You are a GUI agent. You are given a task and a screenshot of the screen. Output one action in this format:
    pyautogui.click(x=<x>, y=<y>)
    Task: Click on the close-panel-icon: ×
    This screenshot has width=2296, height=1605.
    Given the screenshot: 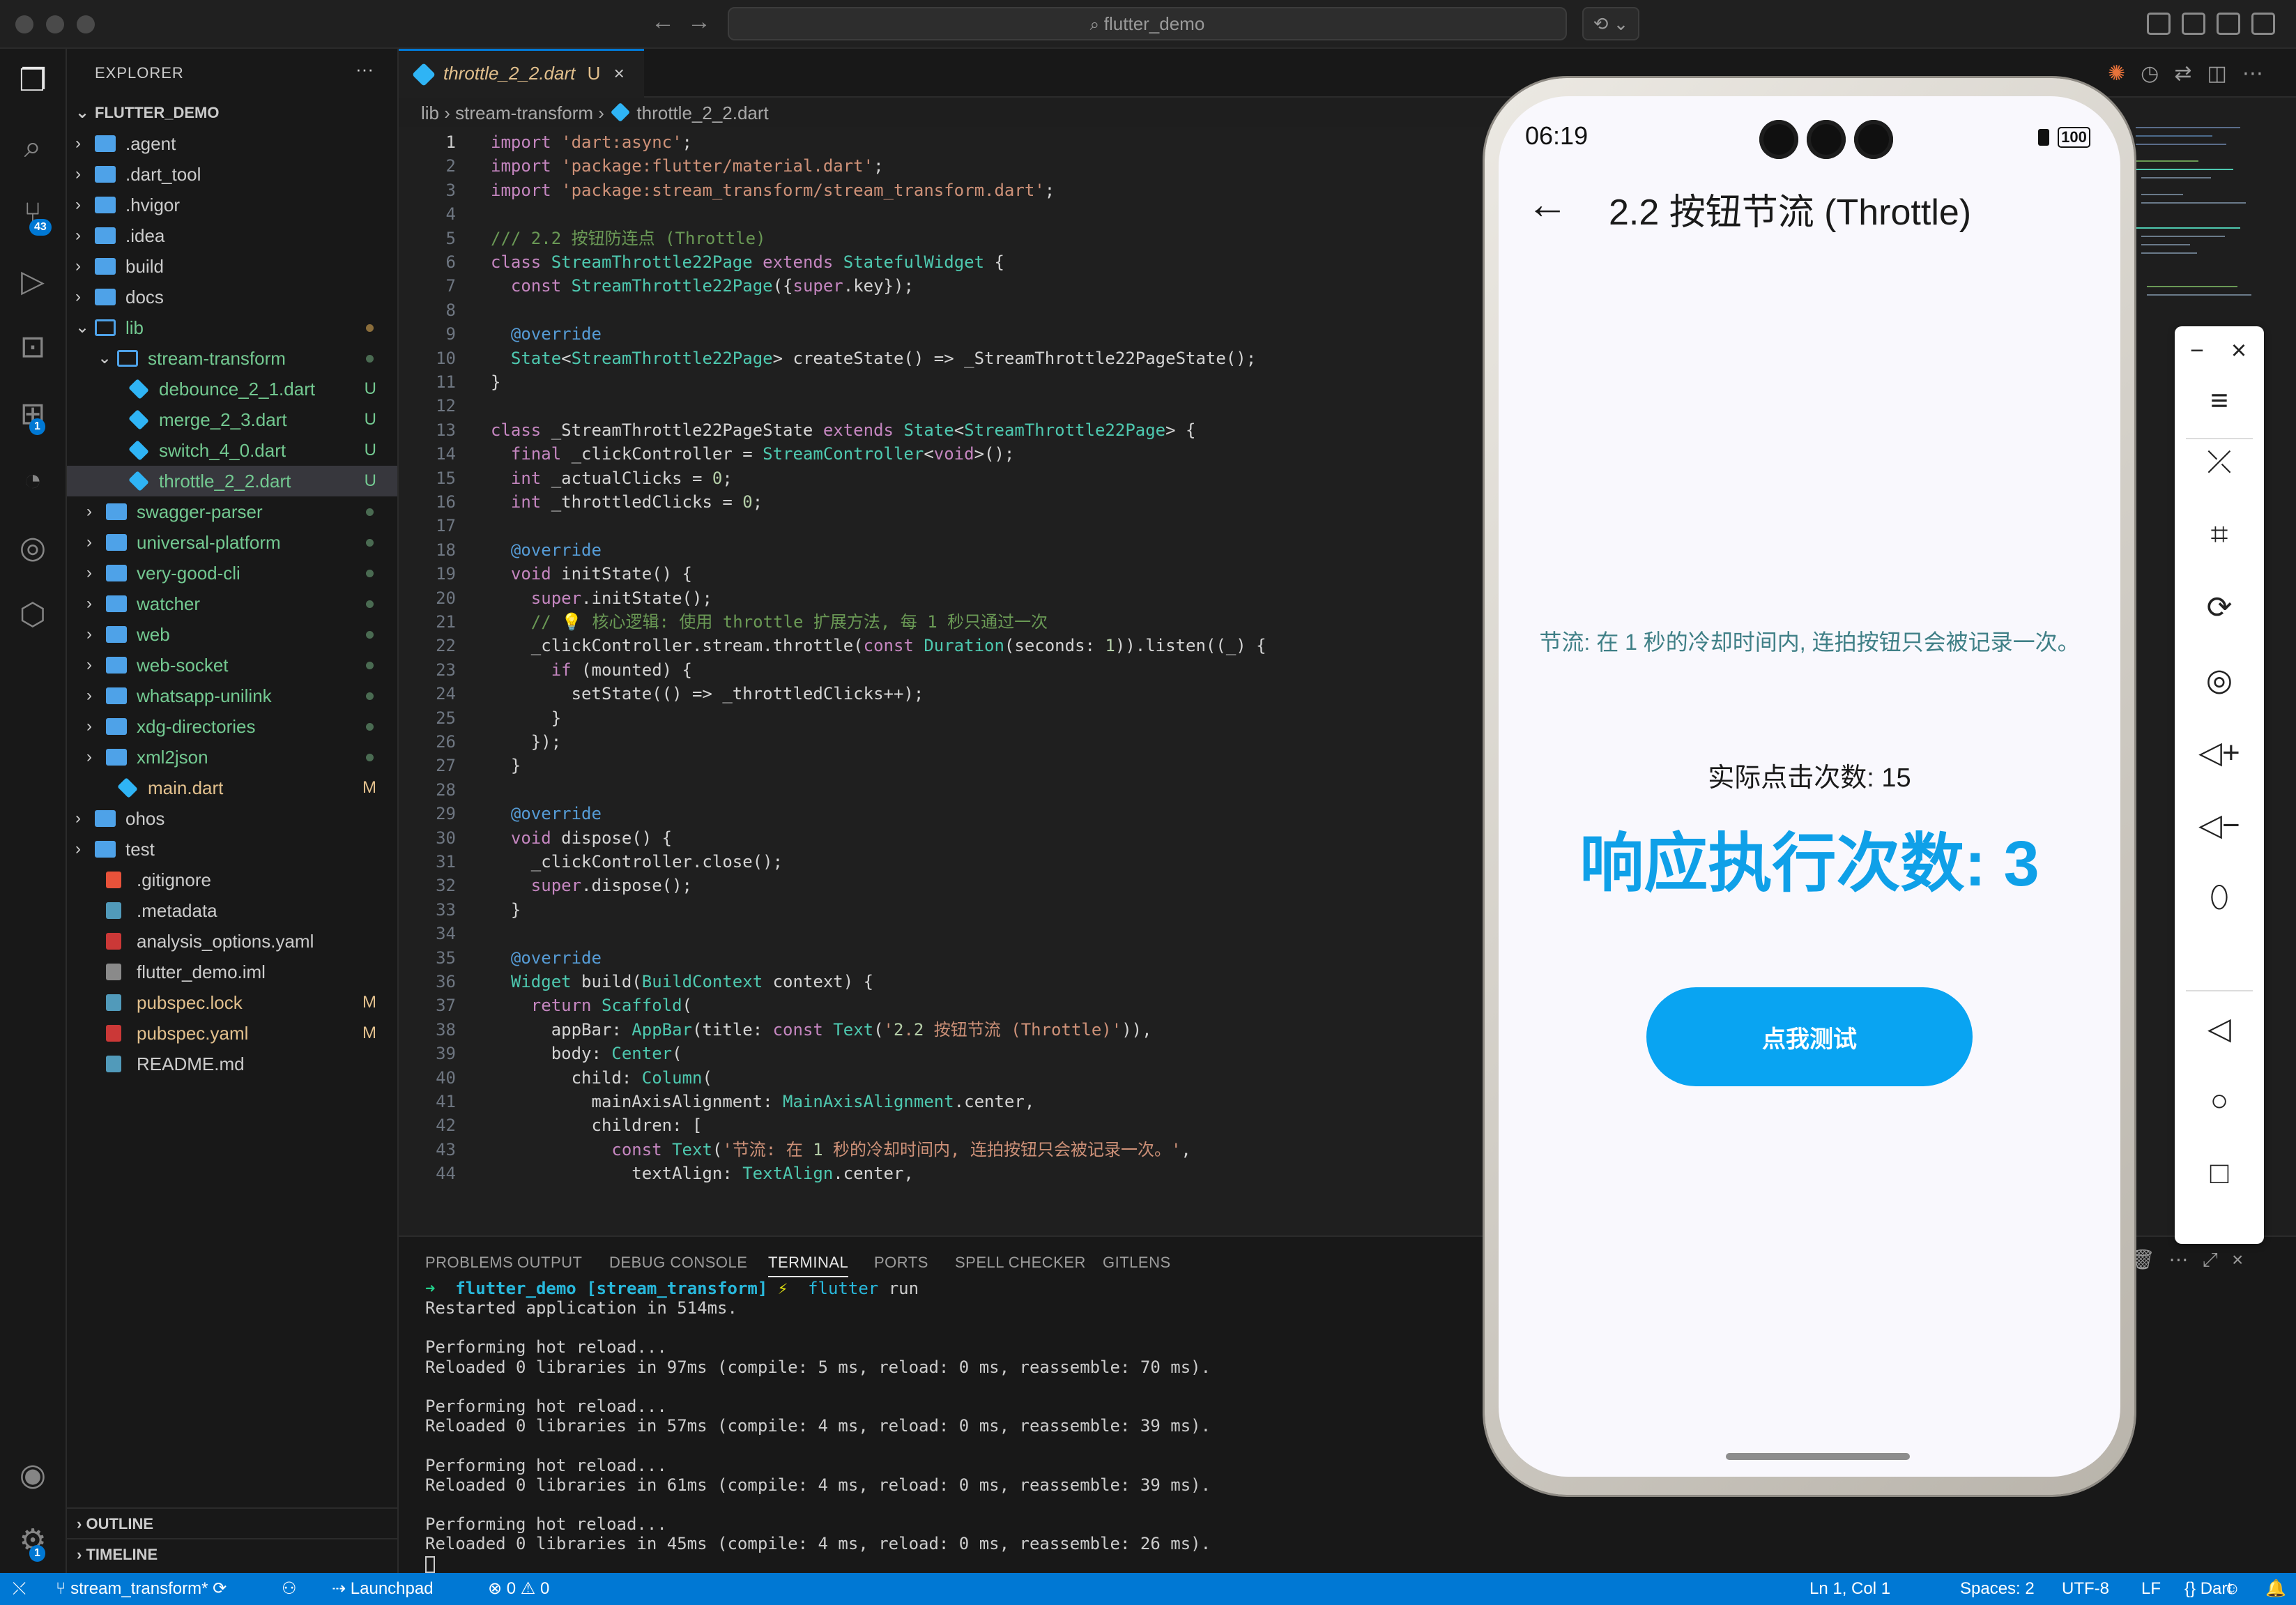 What is the action you would take?
    pyautogui.click(x=2244, y=1259)
    